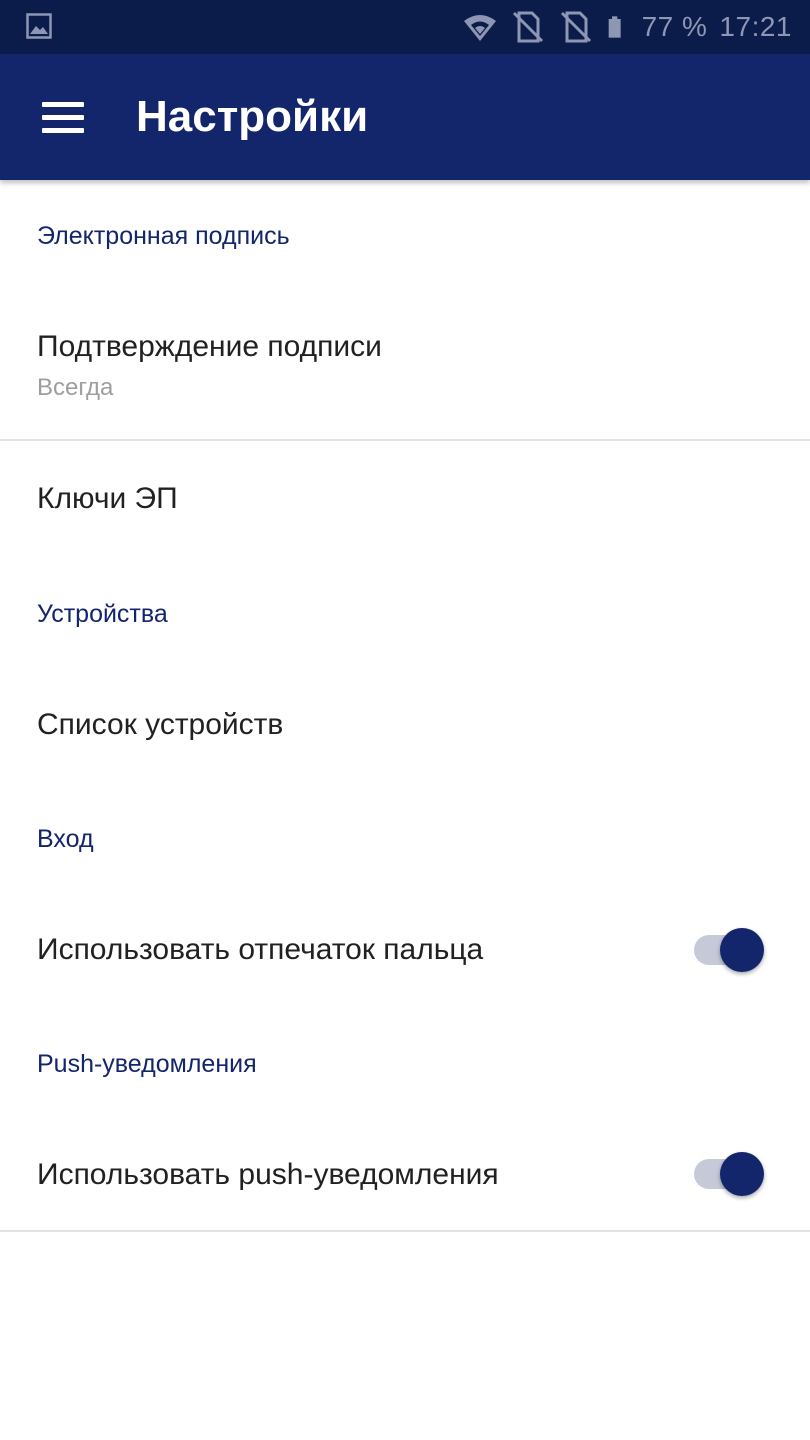  Describe the element at coordinates (163, 236) in the screenshot. I see `section-header-electronic-signature: Электронная подпись` at that location.